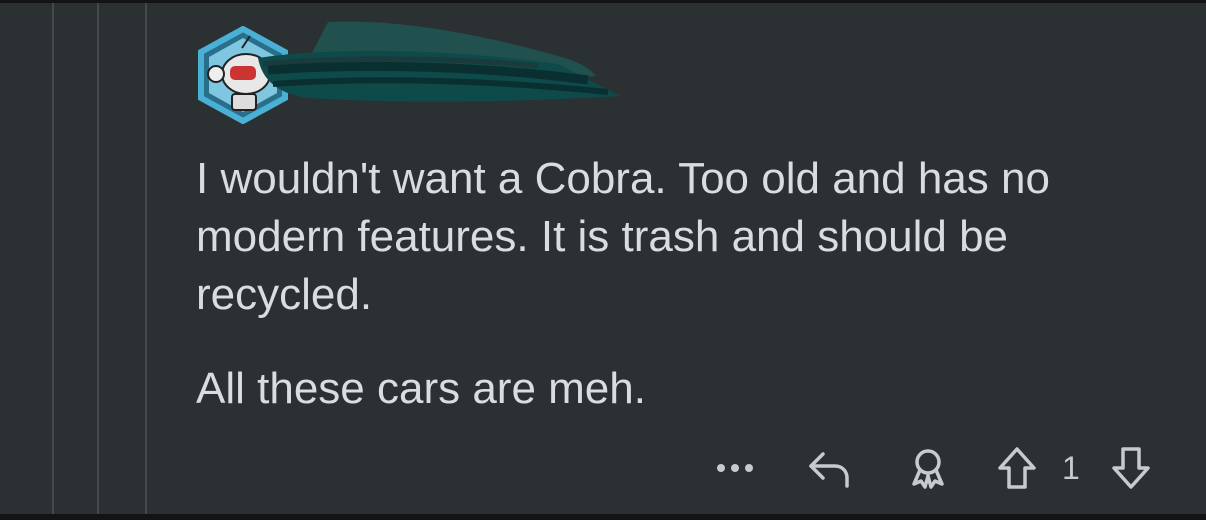 This screenshot has height=520, width=1206. What do you see at coordinates (603, 1) in the screenshot?
I see `top-divider` at bounding box center [603, 1].